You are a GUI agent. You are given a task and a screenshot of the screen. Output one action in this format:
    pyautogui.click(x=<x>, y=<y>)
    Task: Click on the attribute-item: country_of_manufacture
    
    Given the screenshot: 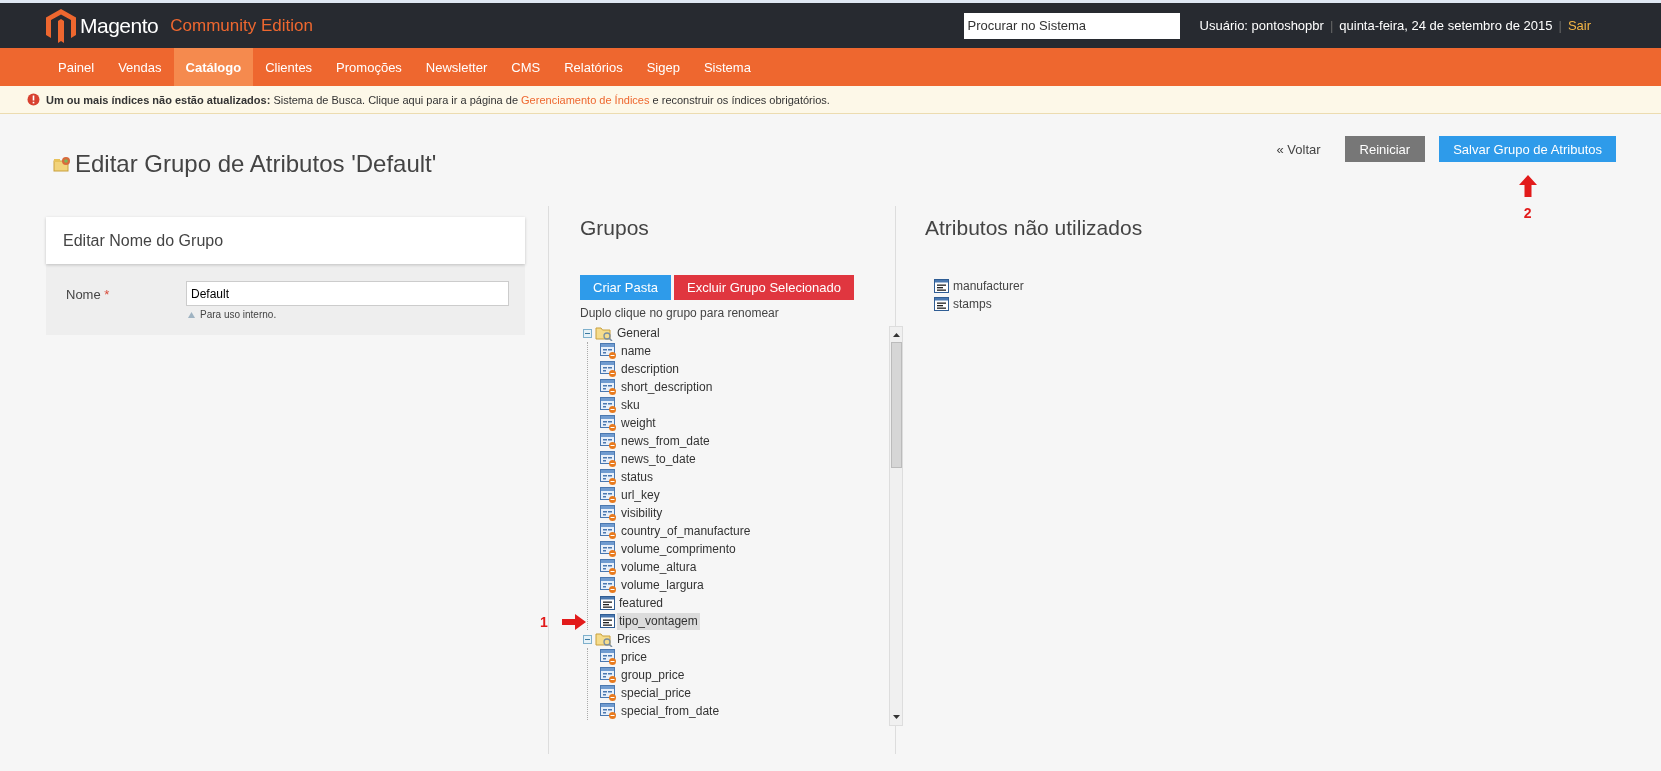 What is the action you would take?
    pyautogui.click(x=686, y=531)
    